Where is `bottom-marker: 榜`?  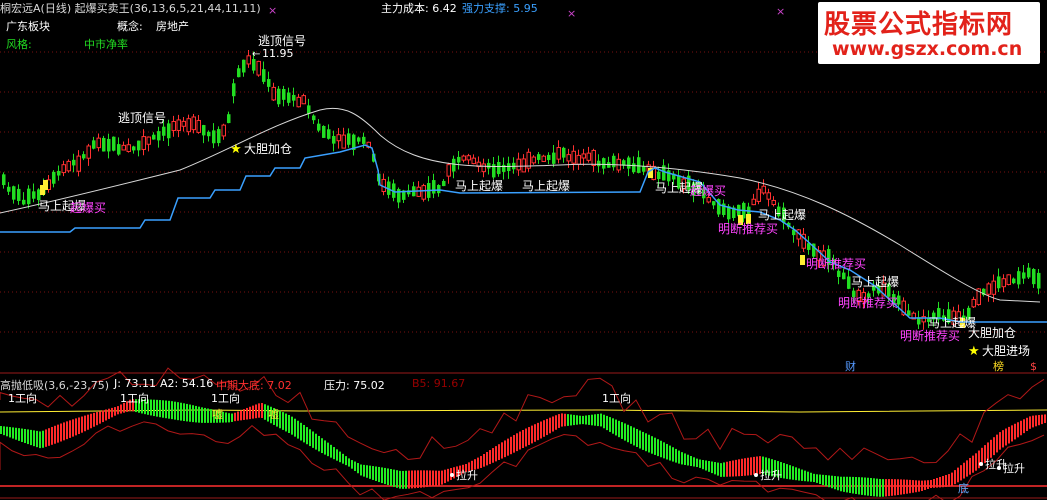 bottom-marker: 榜 is located at coordinates (998, 366).